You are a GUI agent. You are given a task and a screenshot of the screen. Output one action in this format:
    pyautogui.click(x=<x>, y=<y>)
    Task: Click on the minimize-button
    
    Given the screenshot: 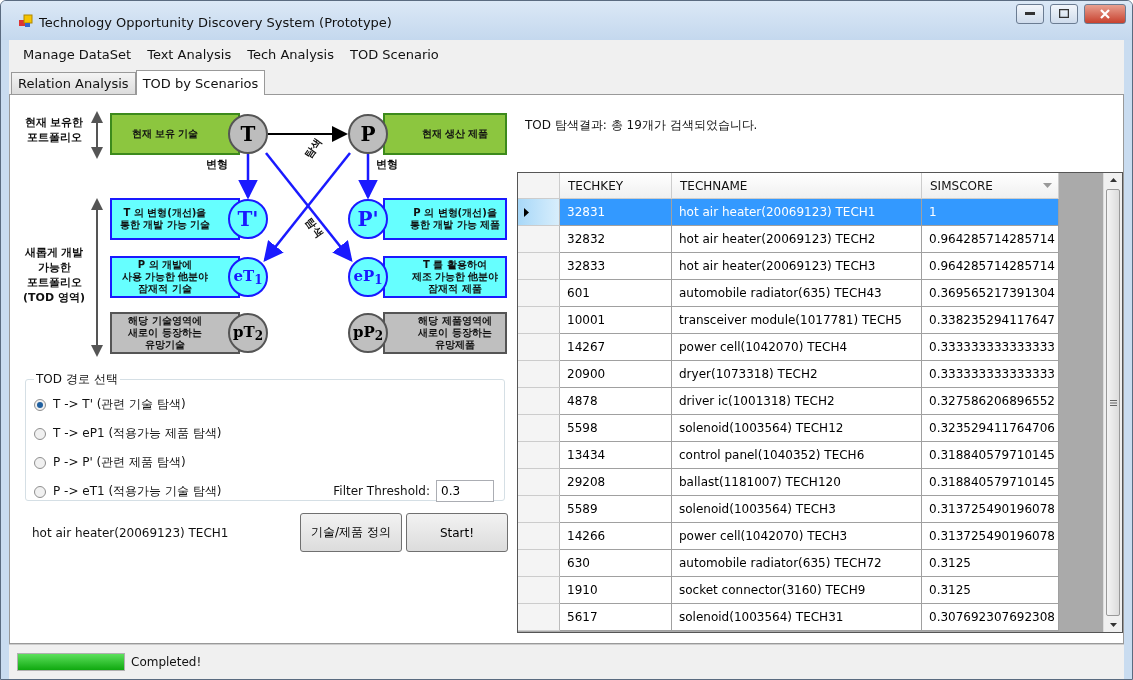 What is the action you would take?
    pyautogui.click(x=1030, y=13)
    